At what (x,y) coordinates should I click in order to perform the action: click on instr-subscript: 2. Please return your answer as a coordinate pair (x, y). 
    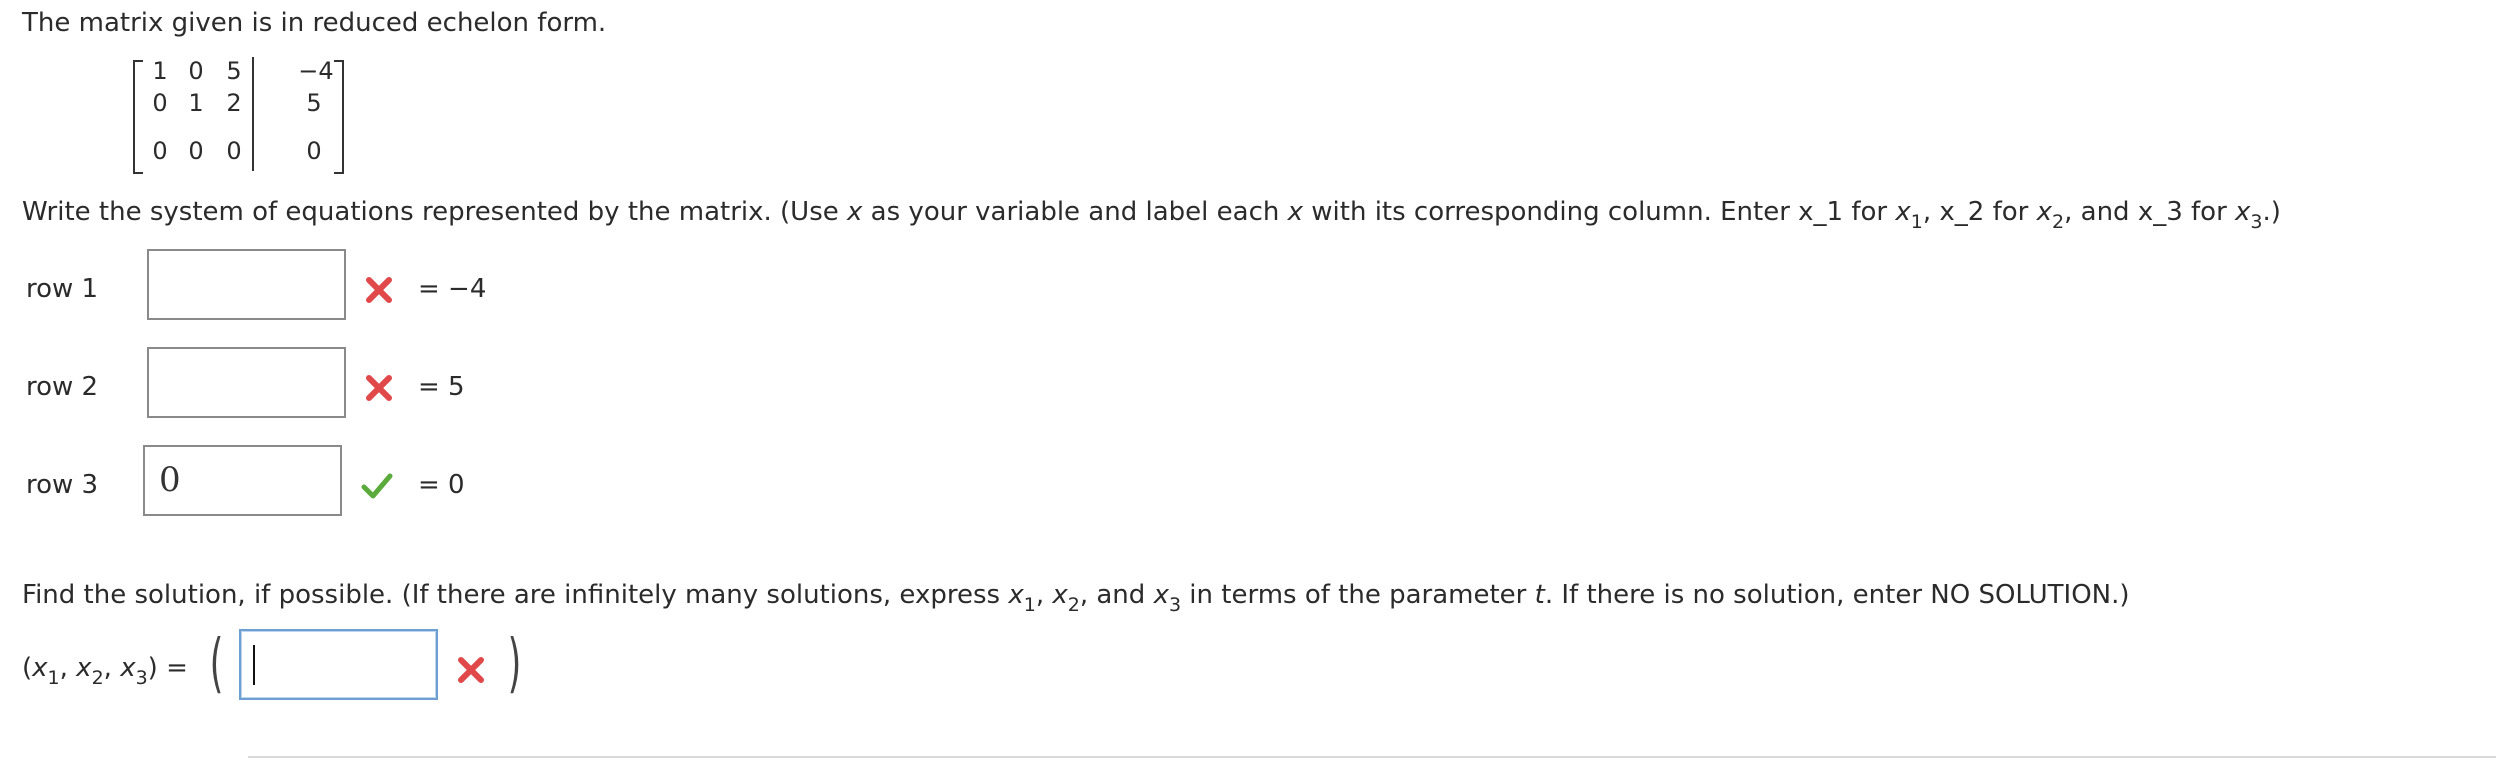
    Looking at the image, I should click on (2058, 222).